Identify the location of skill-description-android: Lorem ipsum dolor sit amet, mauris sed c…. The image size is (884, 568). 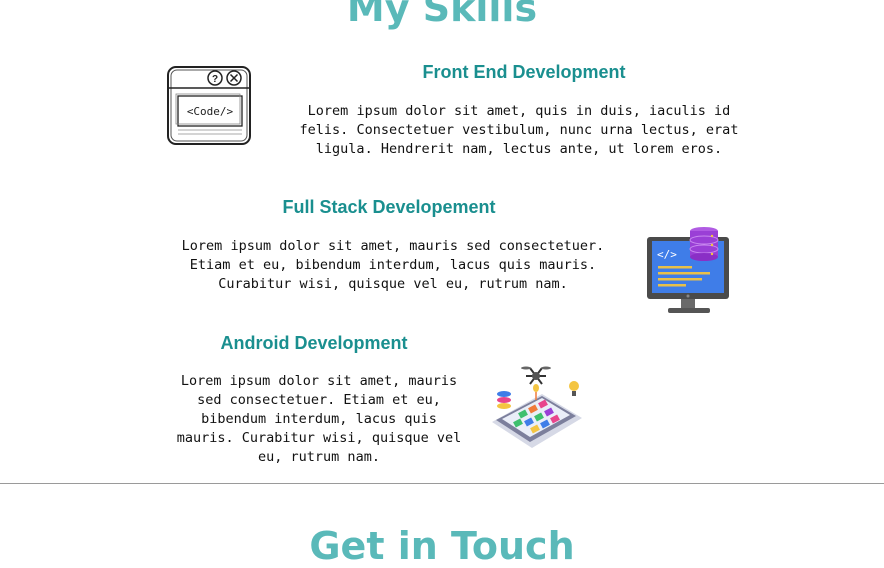
(319, 419).